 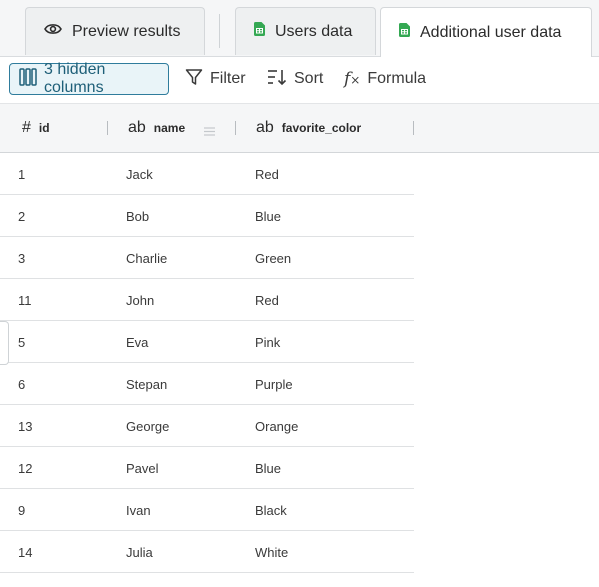 I want to click on toolbar: 3 hidden columns Filter Sort f× Formula, so click(x=299, y=80).